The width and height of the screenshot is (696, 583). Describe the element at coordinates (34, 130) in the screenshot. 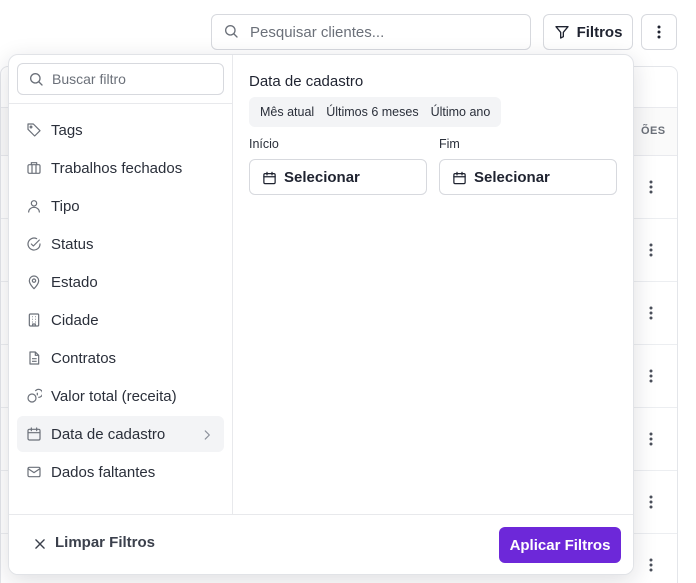

I see `tag-icon` at that location.